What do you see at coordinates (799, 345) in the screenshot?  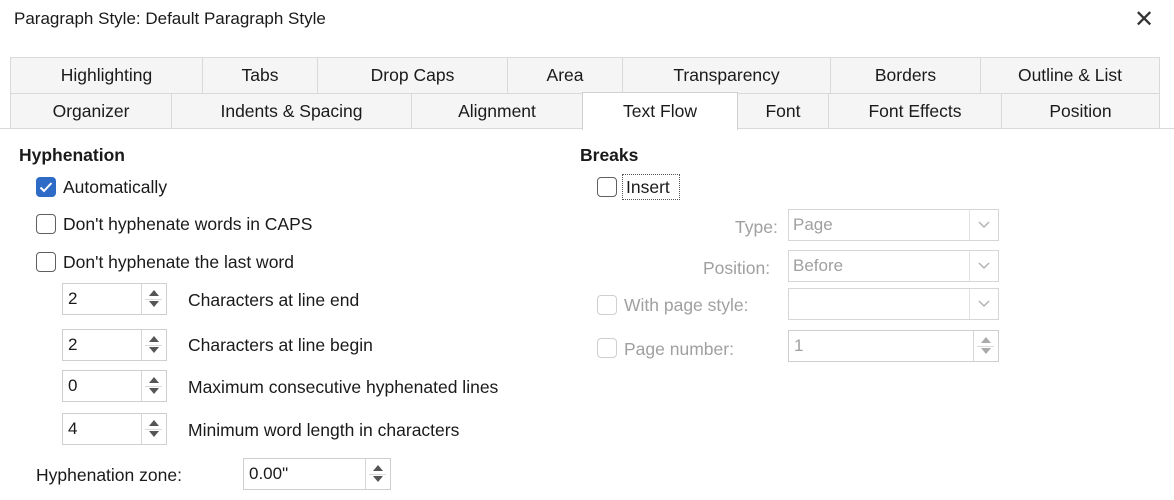 I see `page-number-value: 1` at bounding box center [799, 345].